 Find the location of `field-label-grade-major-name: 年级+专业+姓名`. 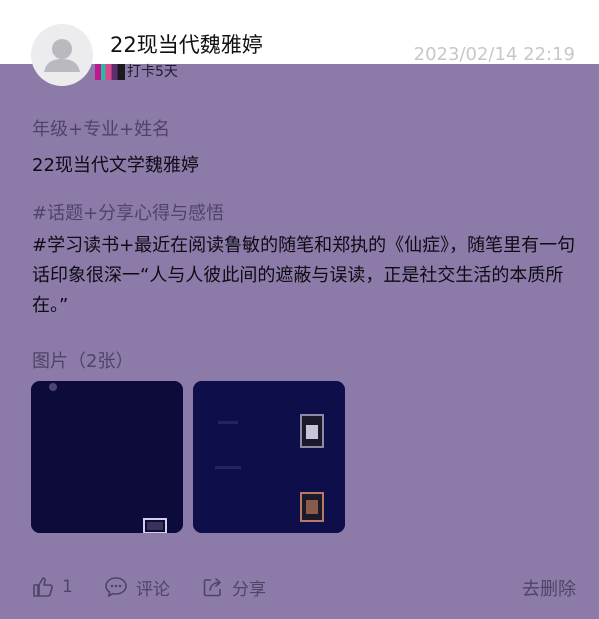

field-label-grade-major-name: 年级+专业+姓名 is located at coordinates (101, 129).